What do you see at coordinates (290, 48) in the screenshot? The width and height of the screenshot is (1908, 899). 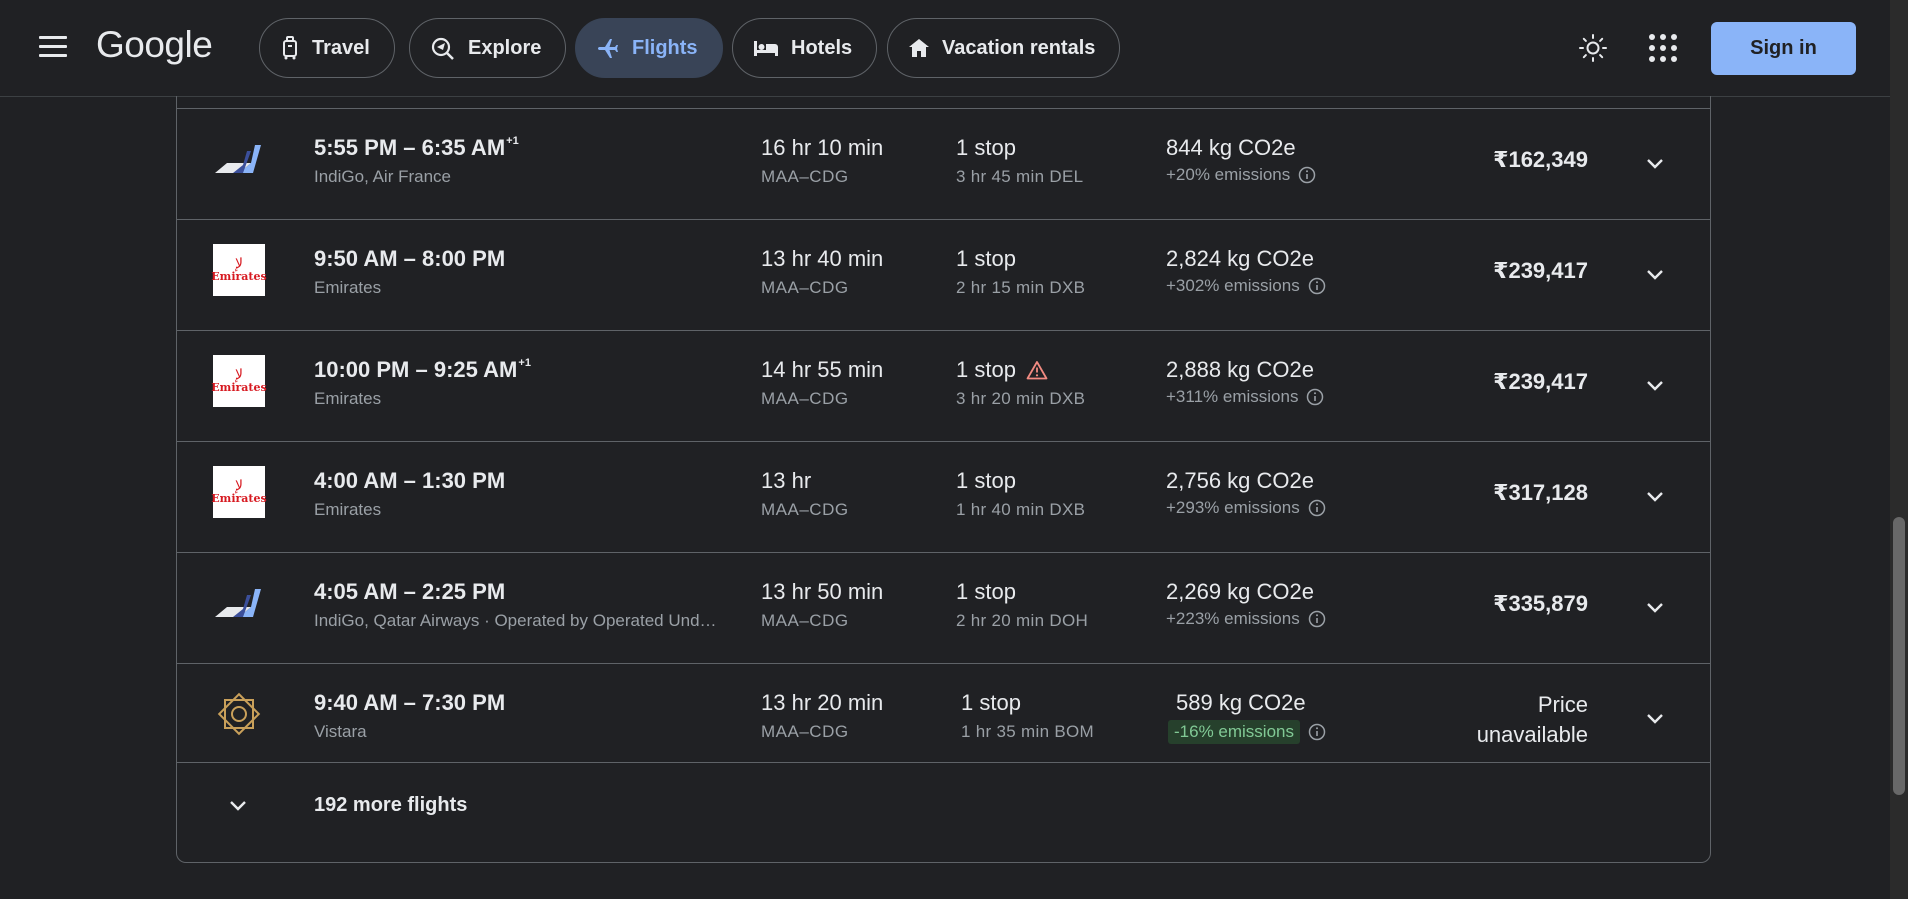 I see `luggage-icon` at bounding box center [290, 48].